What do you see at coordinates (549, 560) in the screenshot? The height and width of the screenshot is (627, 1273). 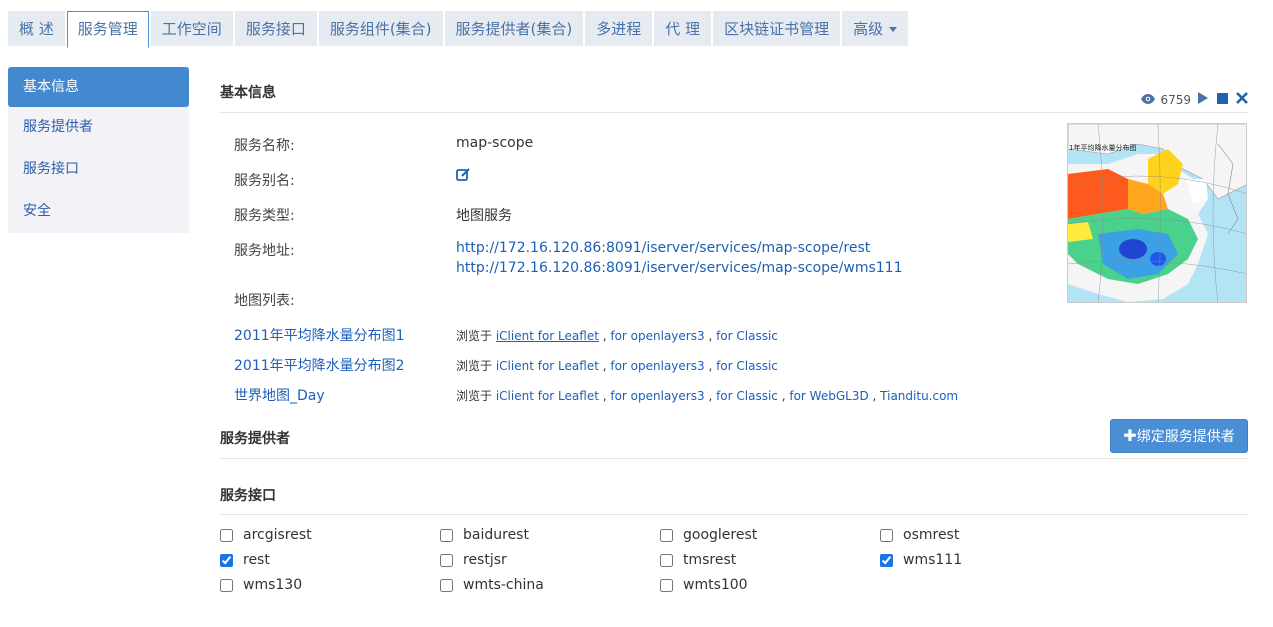 I see `interface-restjsr: restjsr` at bounding box center [549, 560].